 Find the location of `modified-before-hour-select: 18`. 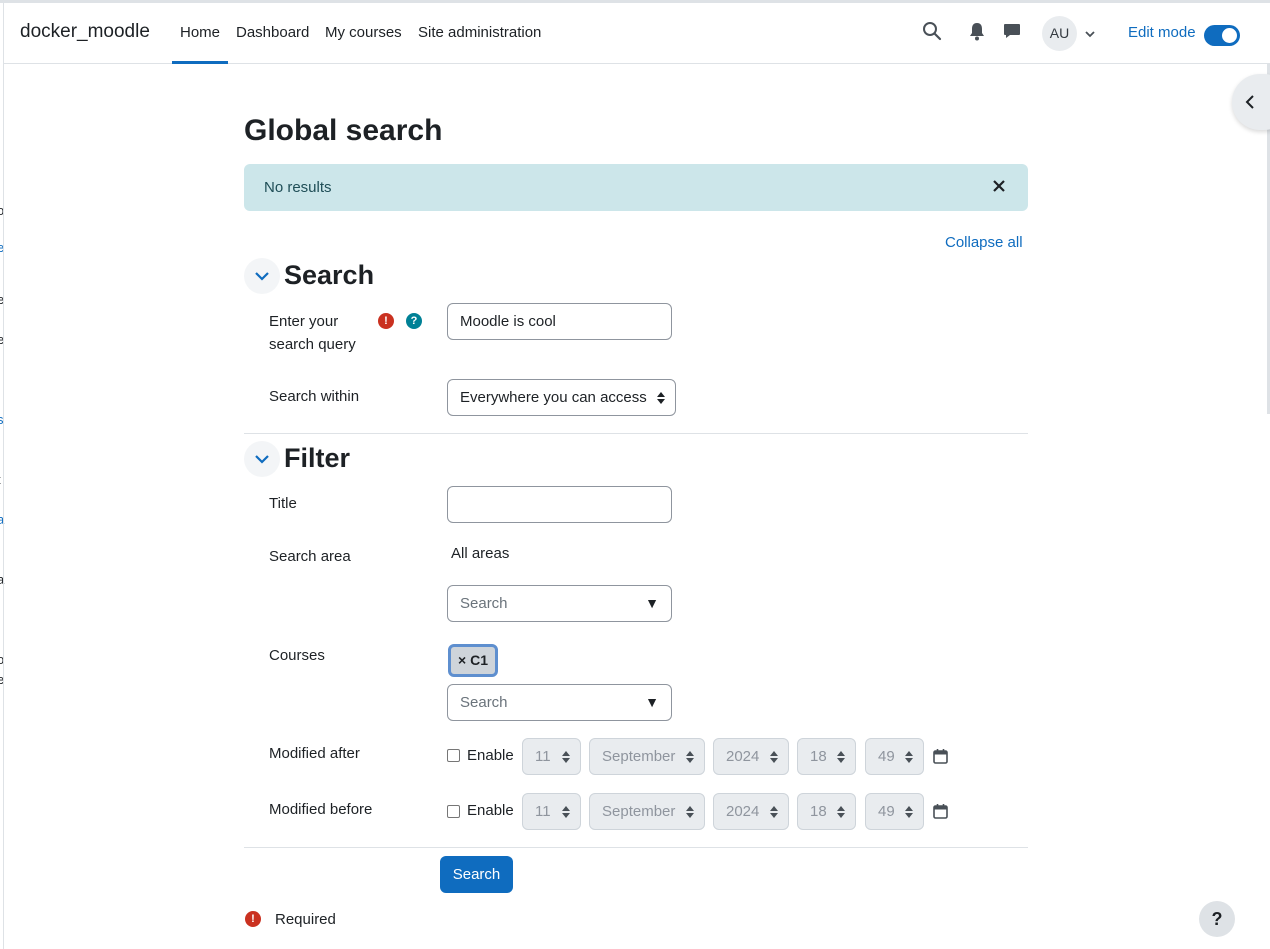

modified-before-hour-select: 18 is located at coordinates (826, 811).